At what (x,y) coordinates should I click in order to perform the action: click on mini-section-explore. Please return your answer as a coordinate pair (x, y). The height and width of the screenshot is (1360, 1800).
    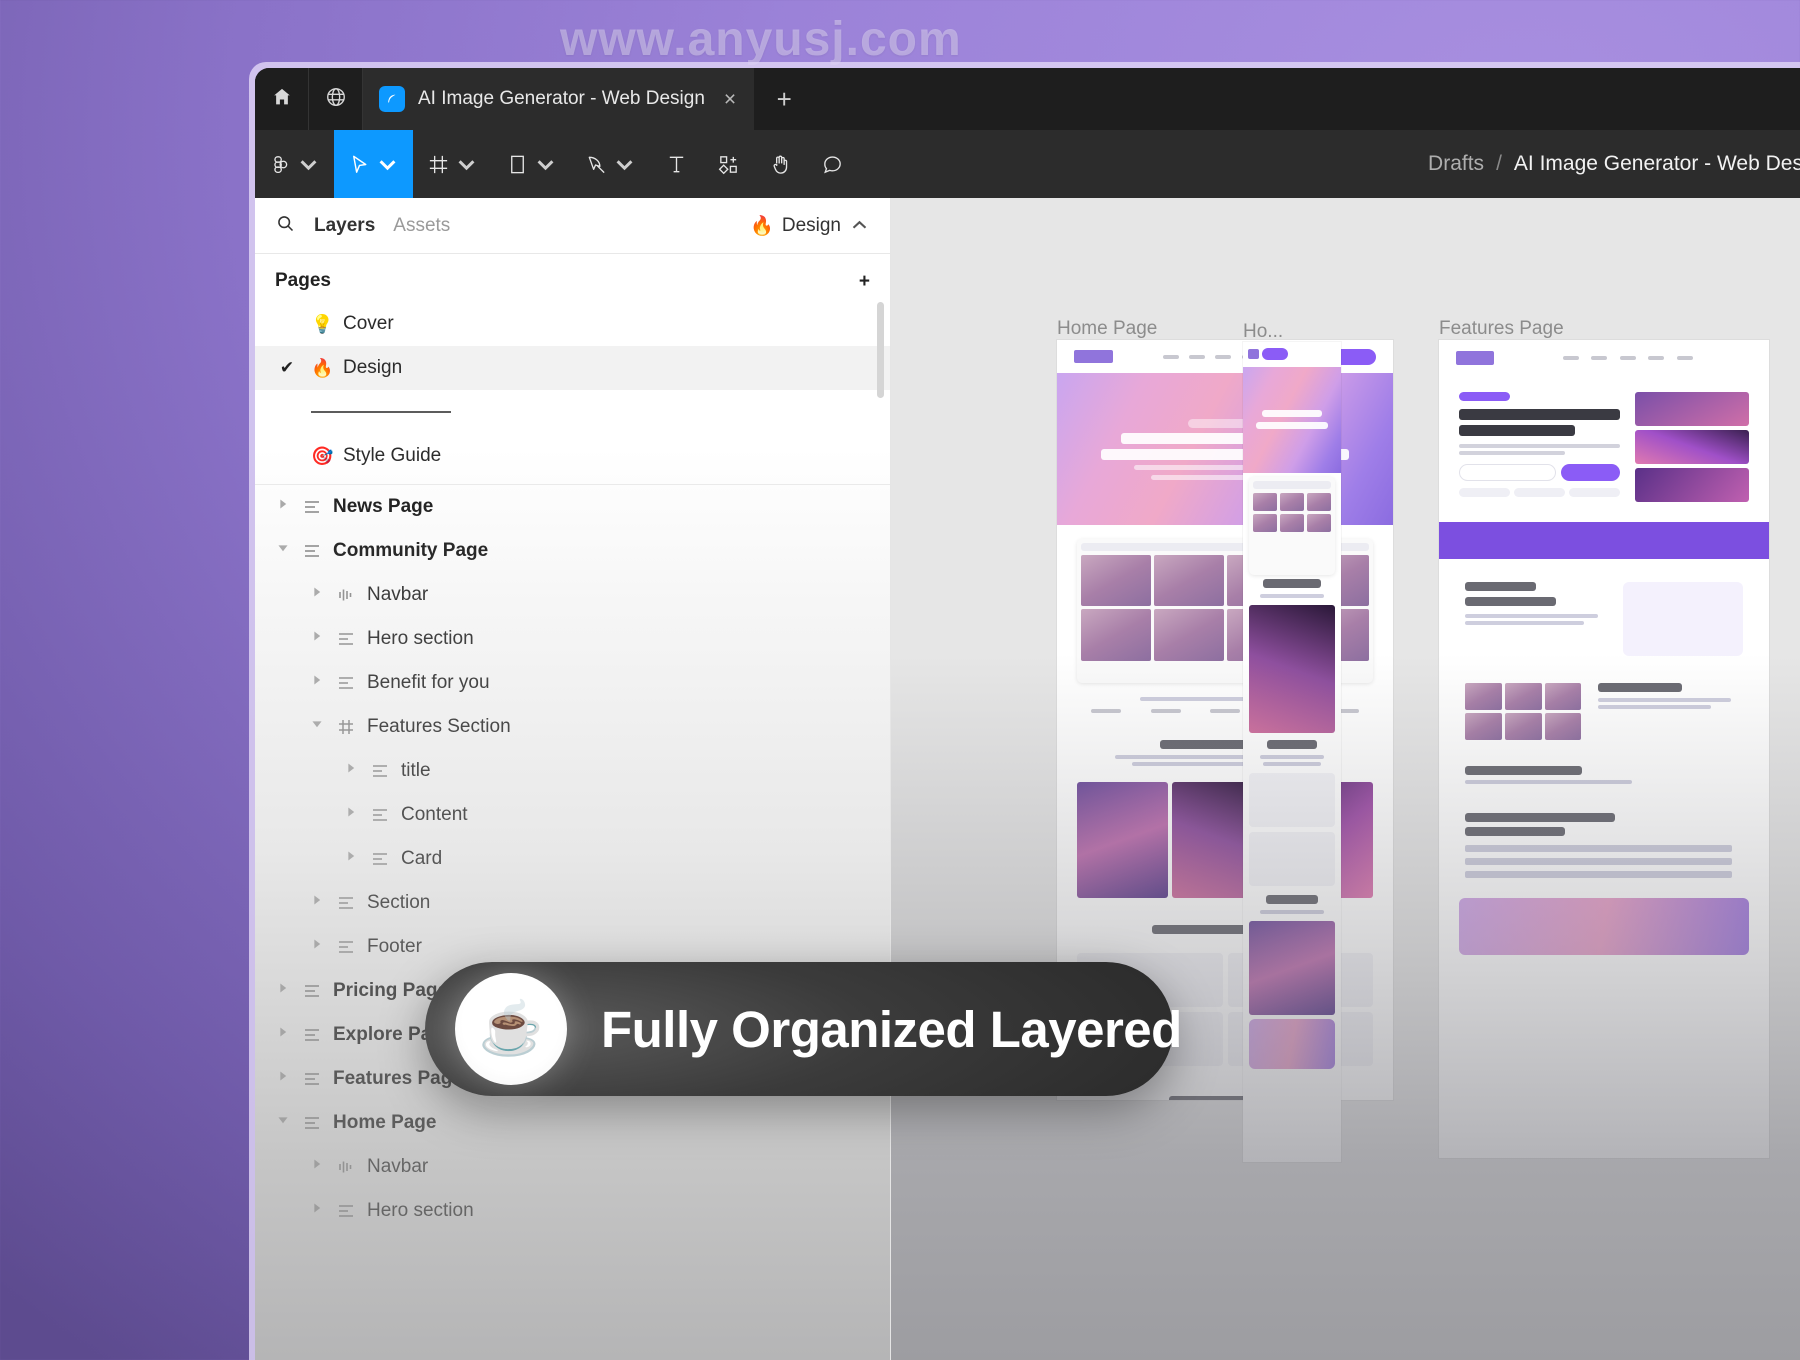
    Looking at the image, I should click on (1604, 776).